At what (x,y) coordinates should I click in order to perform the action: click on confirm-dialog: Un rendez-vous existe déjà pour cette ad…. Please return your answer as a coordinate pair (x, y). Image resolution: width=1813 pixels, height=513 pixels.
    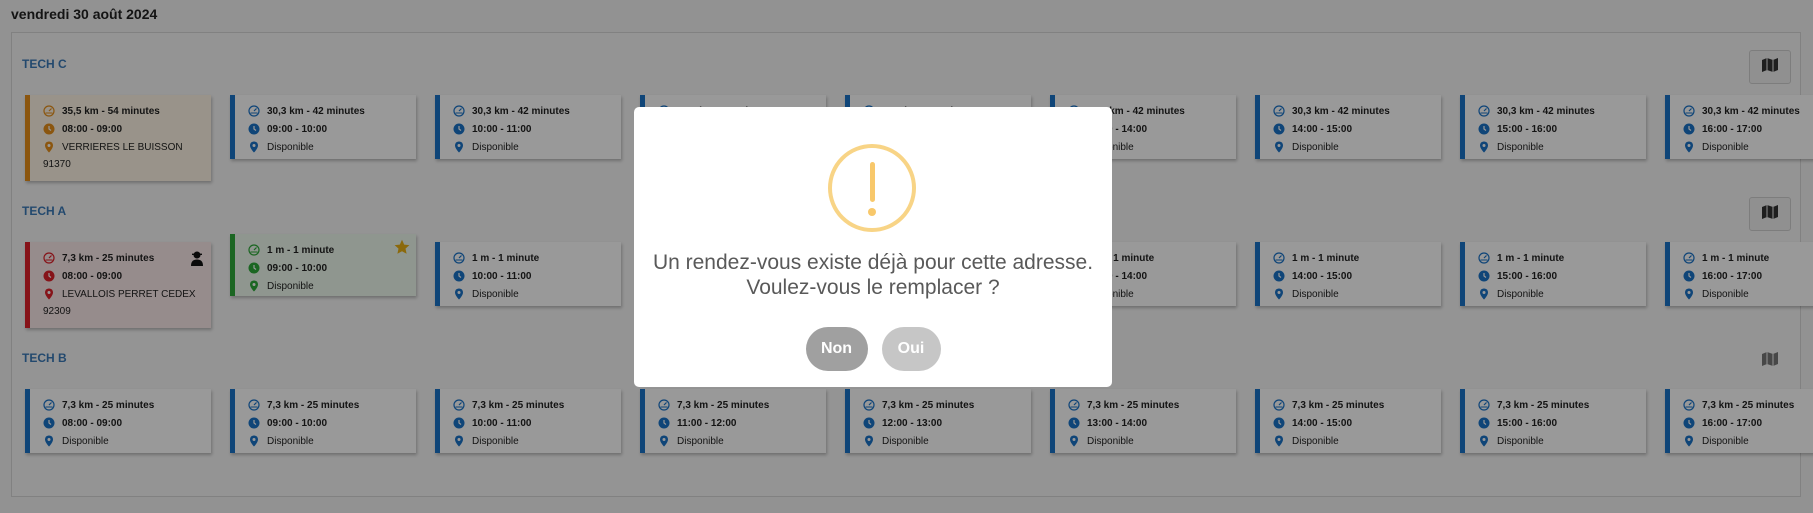
    Looking at the image, I should click on (873, 247).